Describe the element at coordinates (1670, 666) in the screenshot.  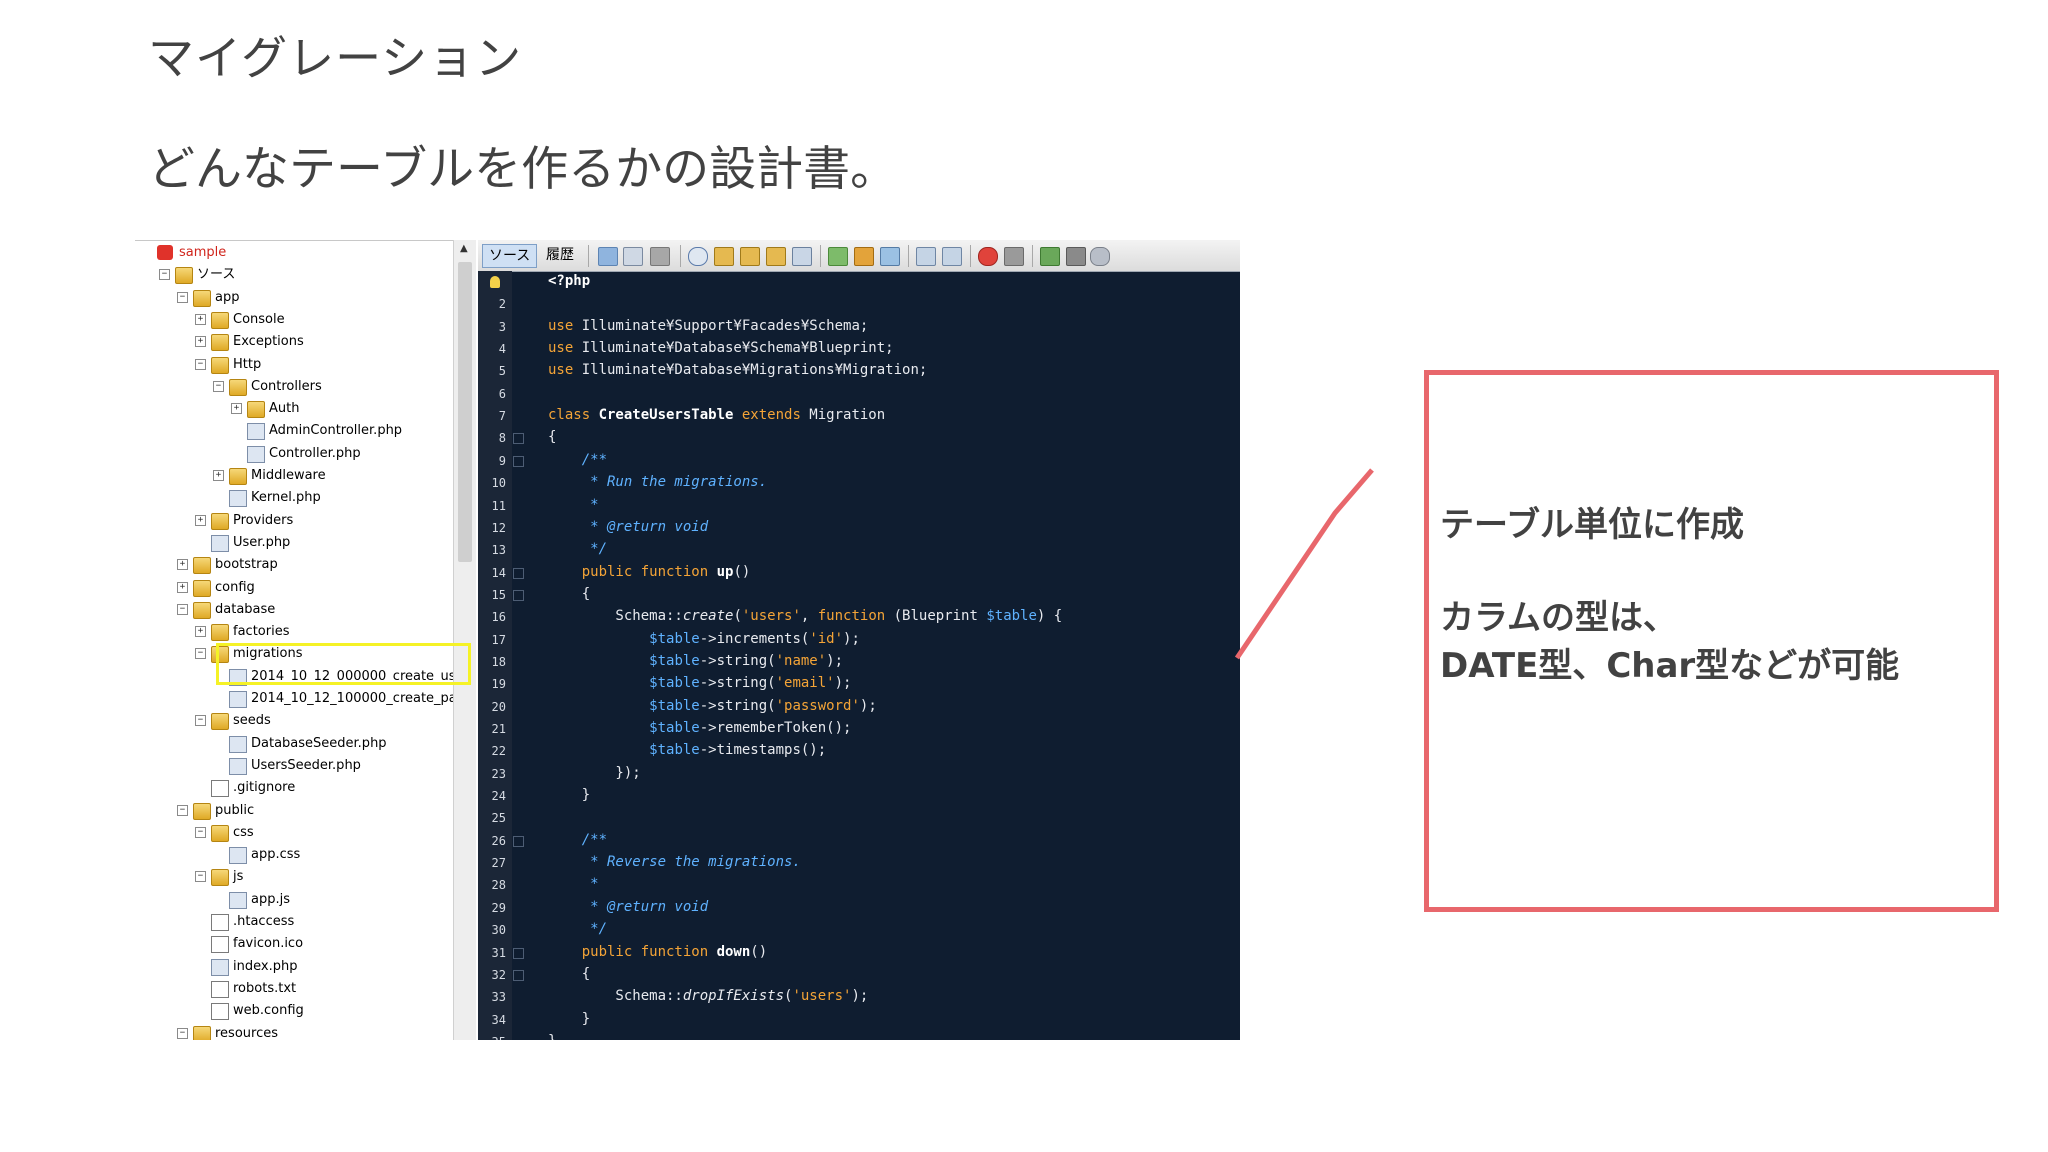
I see `callout-line-3: DATE型、Char型などが可能` at that location.